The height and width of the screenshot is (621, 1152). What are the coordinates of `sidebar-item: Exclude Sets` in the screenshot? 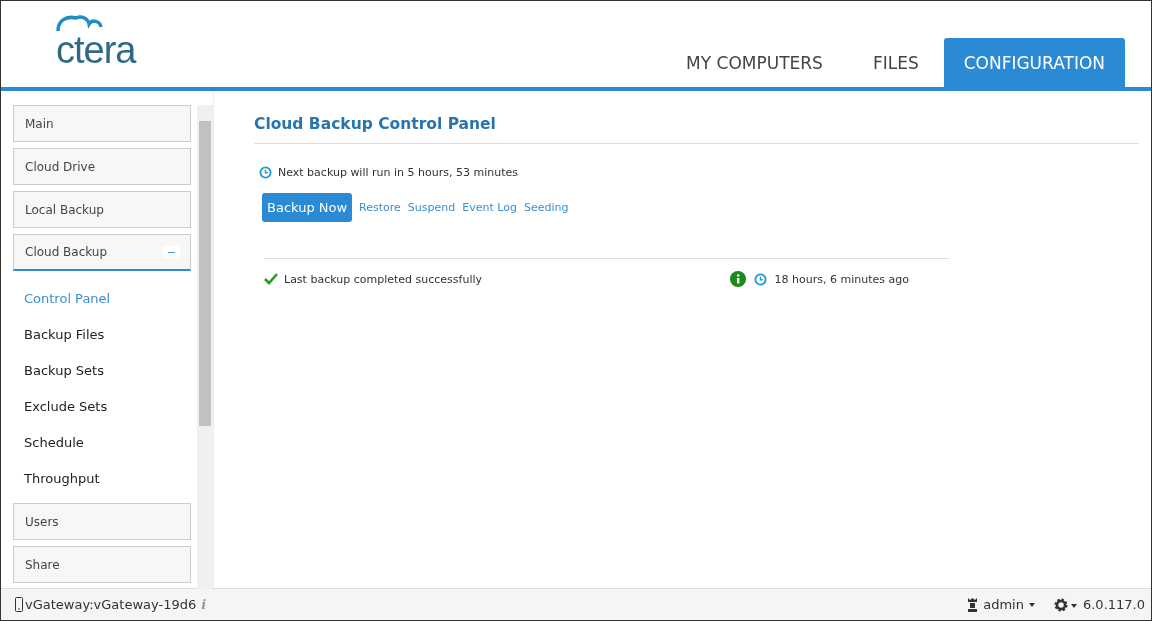 It's located at (102, 406).